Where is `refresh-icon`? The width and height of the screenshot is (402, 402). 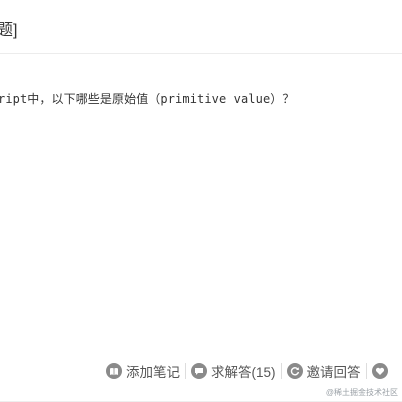 refresh-icon is located at coordinates (294, 371).